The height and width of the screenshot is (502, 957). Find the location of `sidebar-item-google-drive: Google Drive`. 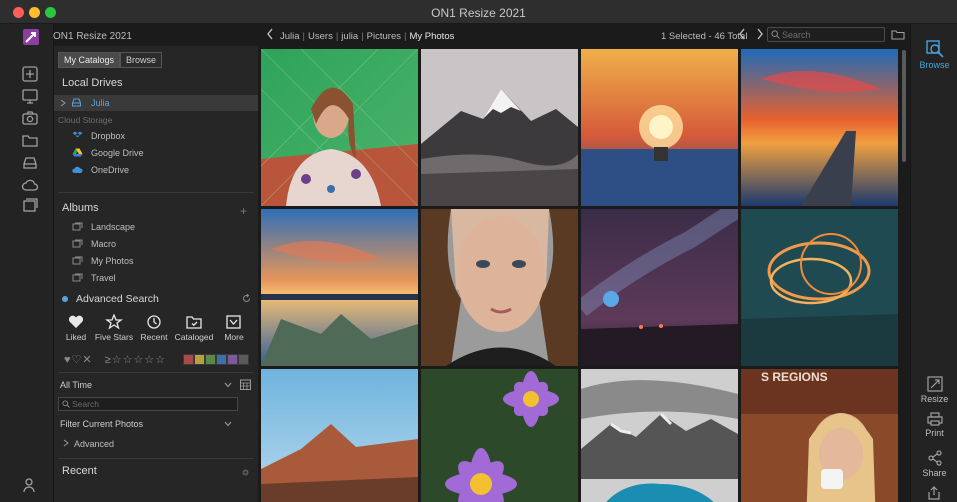

sidebar-item-google-drive: Google Drive is located at coordinates (117, 153).